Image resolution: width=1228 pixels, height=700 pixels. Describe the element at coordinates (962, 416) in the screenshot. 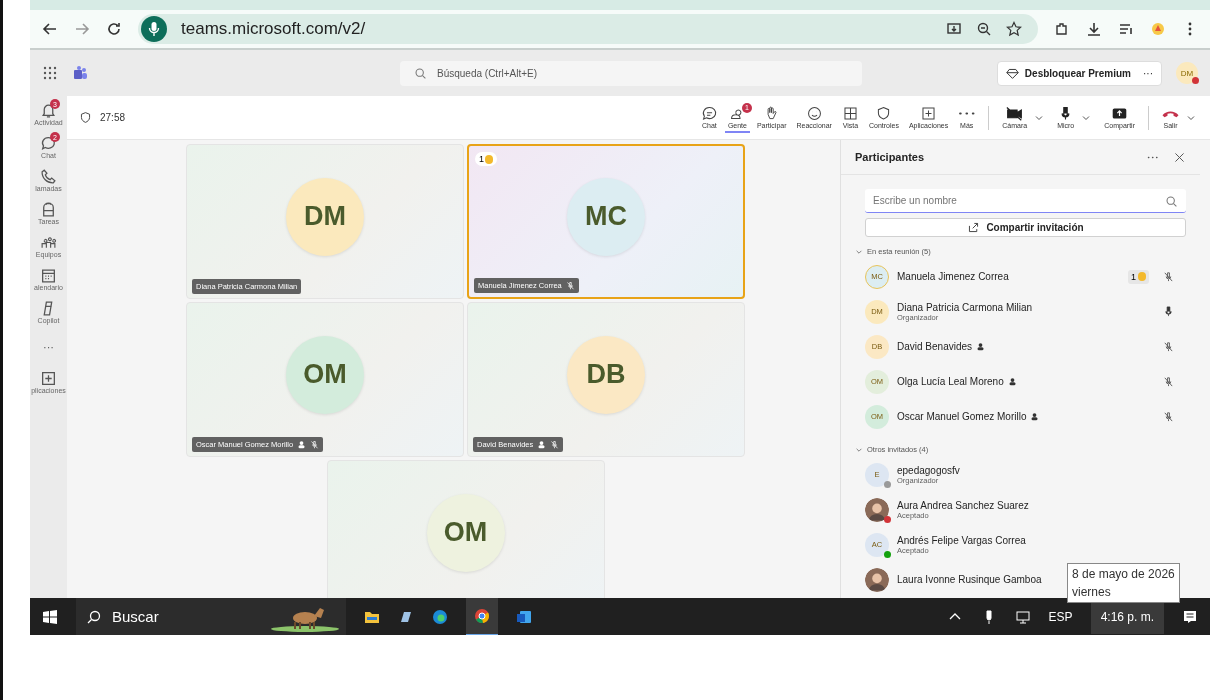

I see `participant-name: Oscar Manuel Gomez Morillo` at that location.